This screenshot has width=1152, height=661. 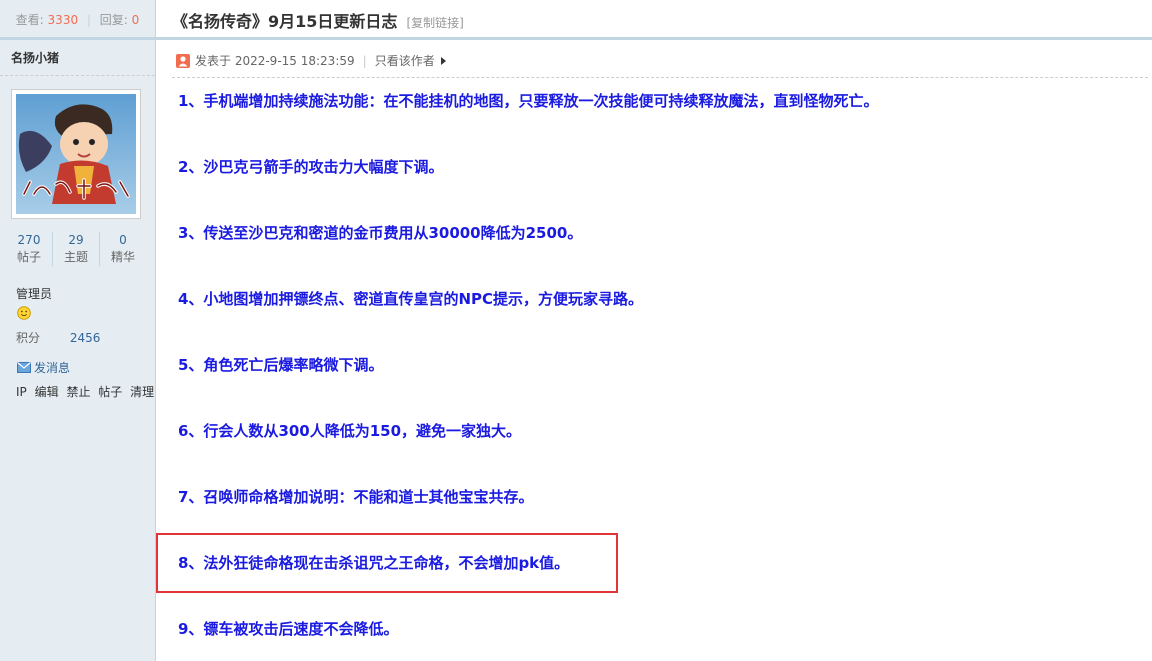 What do you see at coordinates (410, 299) in the screenshot?
I see `update-item-4: 4、小地图增加押镖终点、密道直传皇宫的NPC提示，方便玩家寻路。` at bounding box center [410, 299].